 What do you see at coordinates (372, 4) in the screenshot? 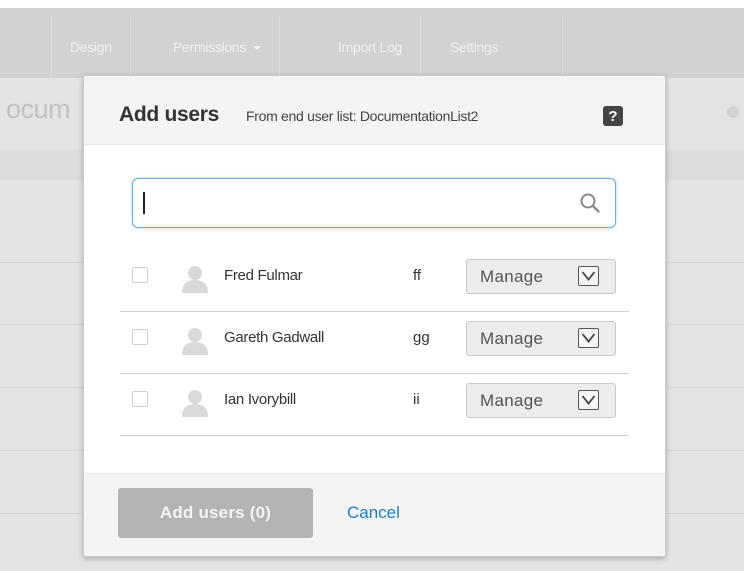
I see `top-strip` at bounding box center [372, 4].